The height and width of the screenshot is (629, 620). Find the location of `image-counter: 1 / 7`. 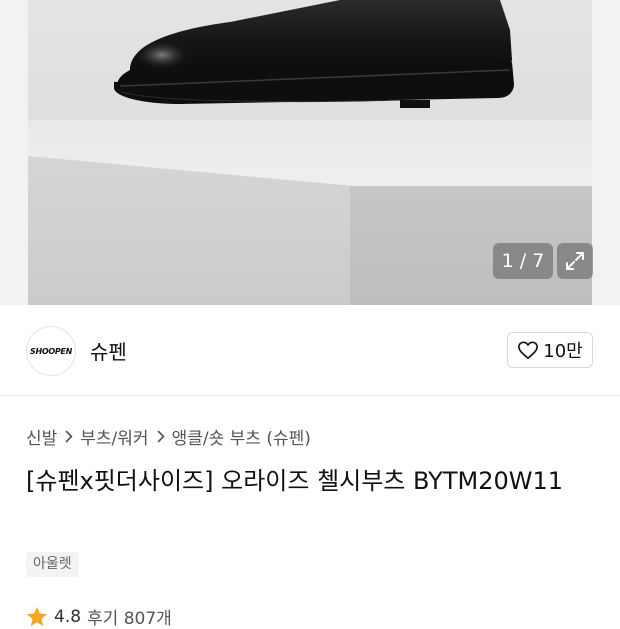

image-counter: 1 / 7 is located at coordinates (523, 261).